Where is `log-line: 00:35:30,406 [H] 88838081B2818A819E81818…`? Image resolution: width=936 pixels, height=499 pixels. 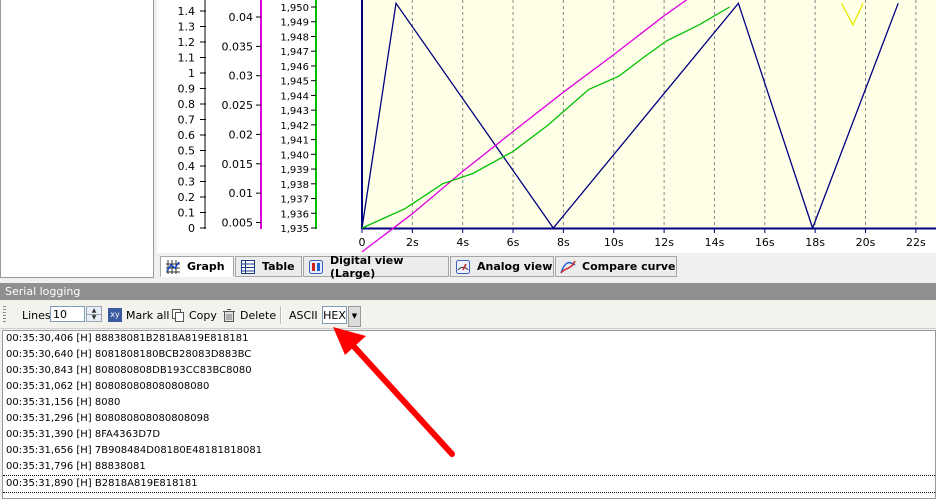 log-line: 00:35:30,406 [H] 88838081B2818A819E81818… is located at coordinates (127, 338).